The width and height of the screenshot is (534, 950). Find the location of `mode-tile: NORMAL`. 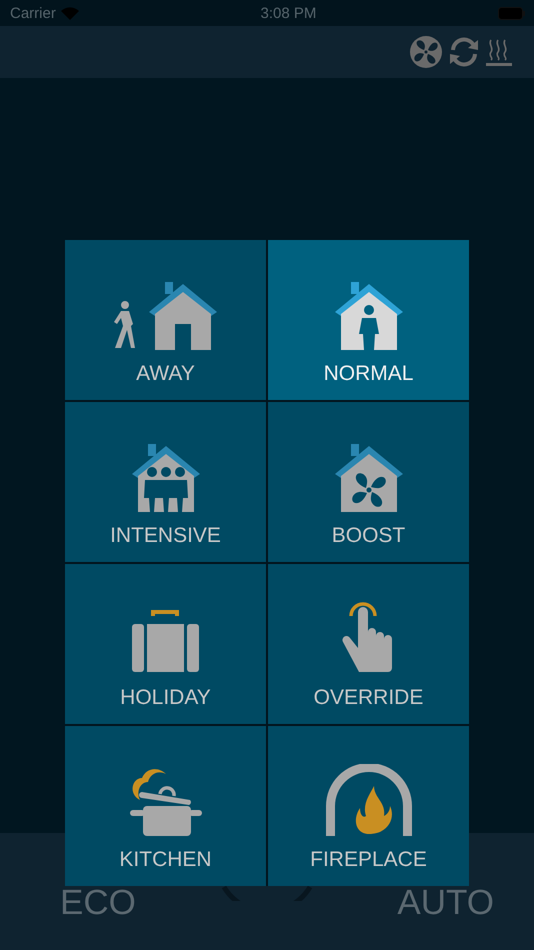

mode-tile: NORMAL is located at coordinates (368, 320).